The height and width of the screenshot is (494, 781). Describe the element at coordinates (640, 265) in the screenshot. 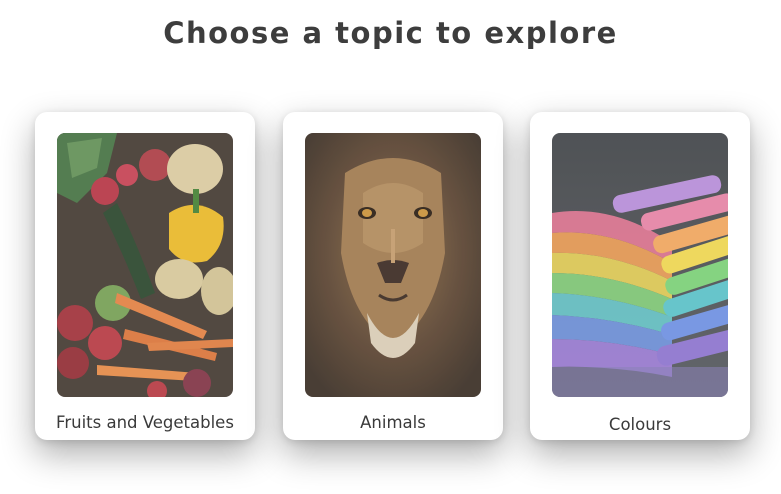

I see `chalk-colours-image` at that location.